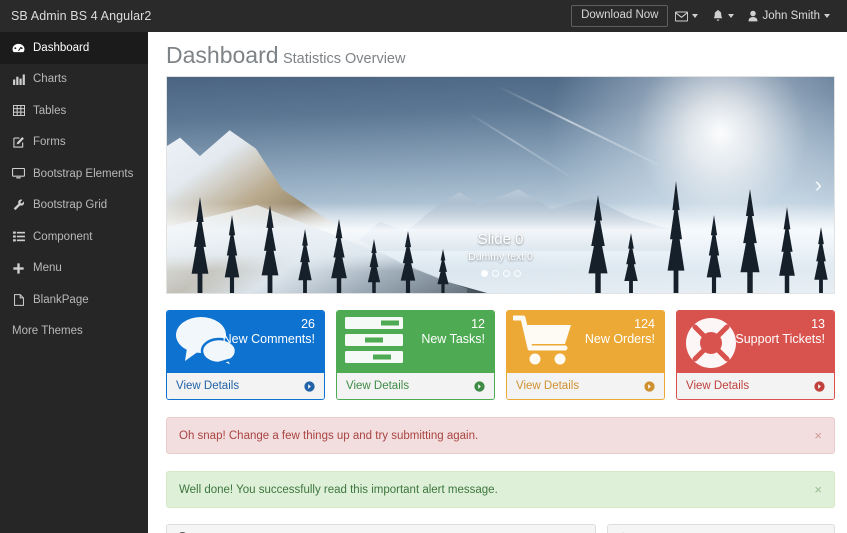 The image size is (847, 533). Describe the element at coordinates (63, 236) in the screenshot. I see `sidebar-item-label: Component` at that location.